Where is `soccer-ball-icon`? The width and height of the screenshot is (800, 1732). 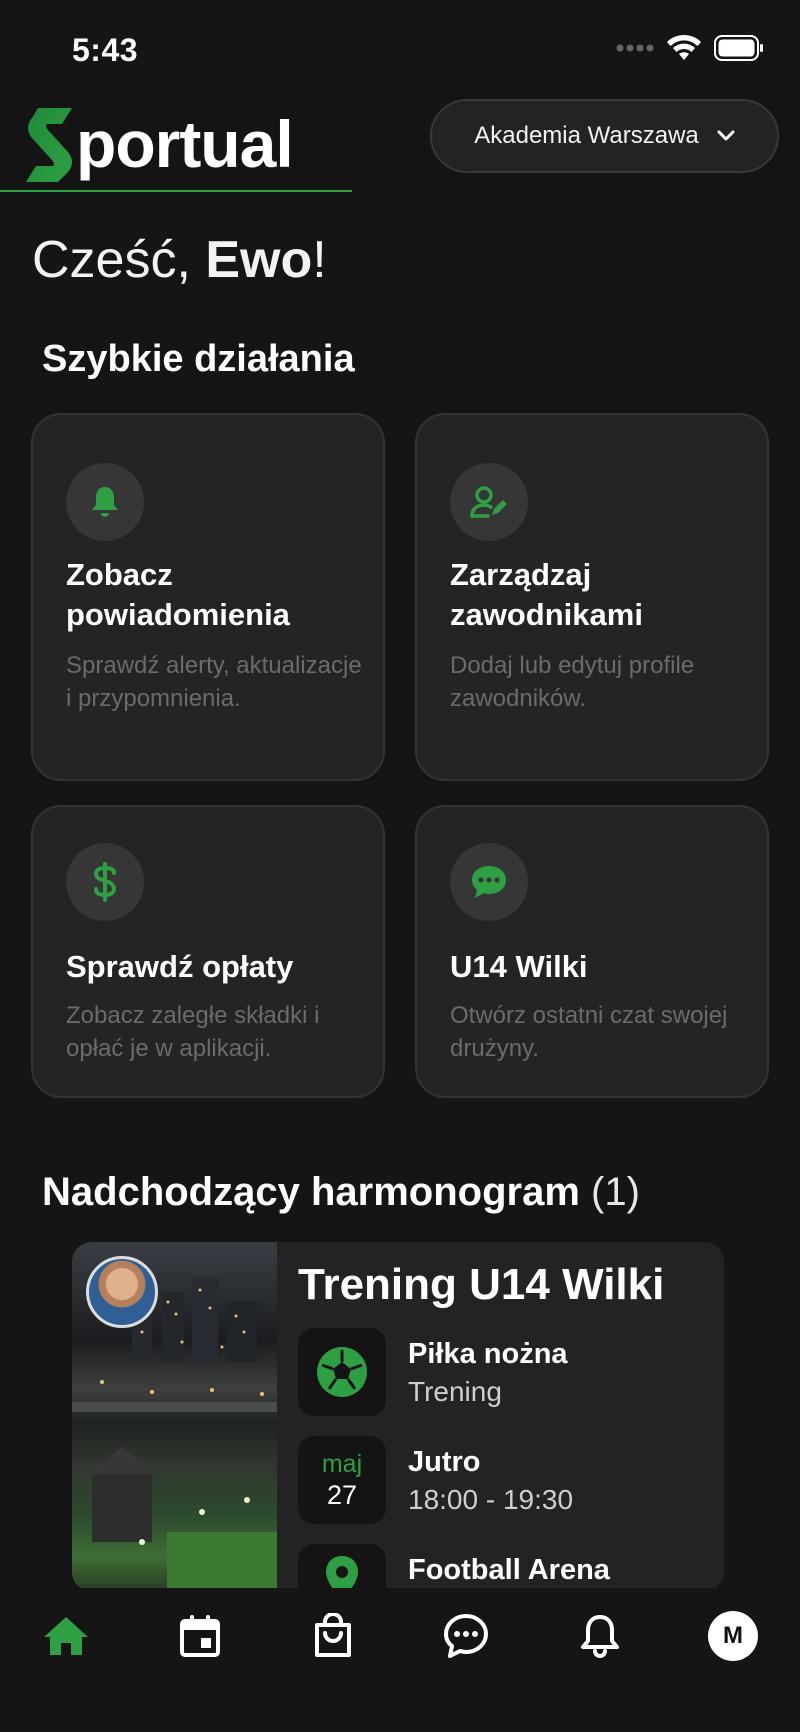
soccer-ball-icon is located at coordinates (342, 1372).